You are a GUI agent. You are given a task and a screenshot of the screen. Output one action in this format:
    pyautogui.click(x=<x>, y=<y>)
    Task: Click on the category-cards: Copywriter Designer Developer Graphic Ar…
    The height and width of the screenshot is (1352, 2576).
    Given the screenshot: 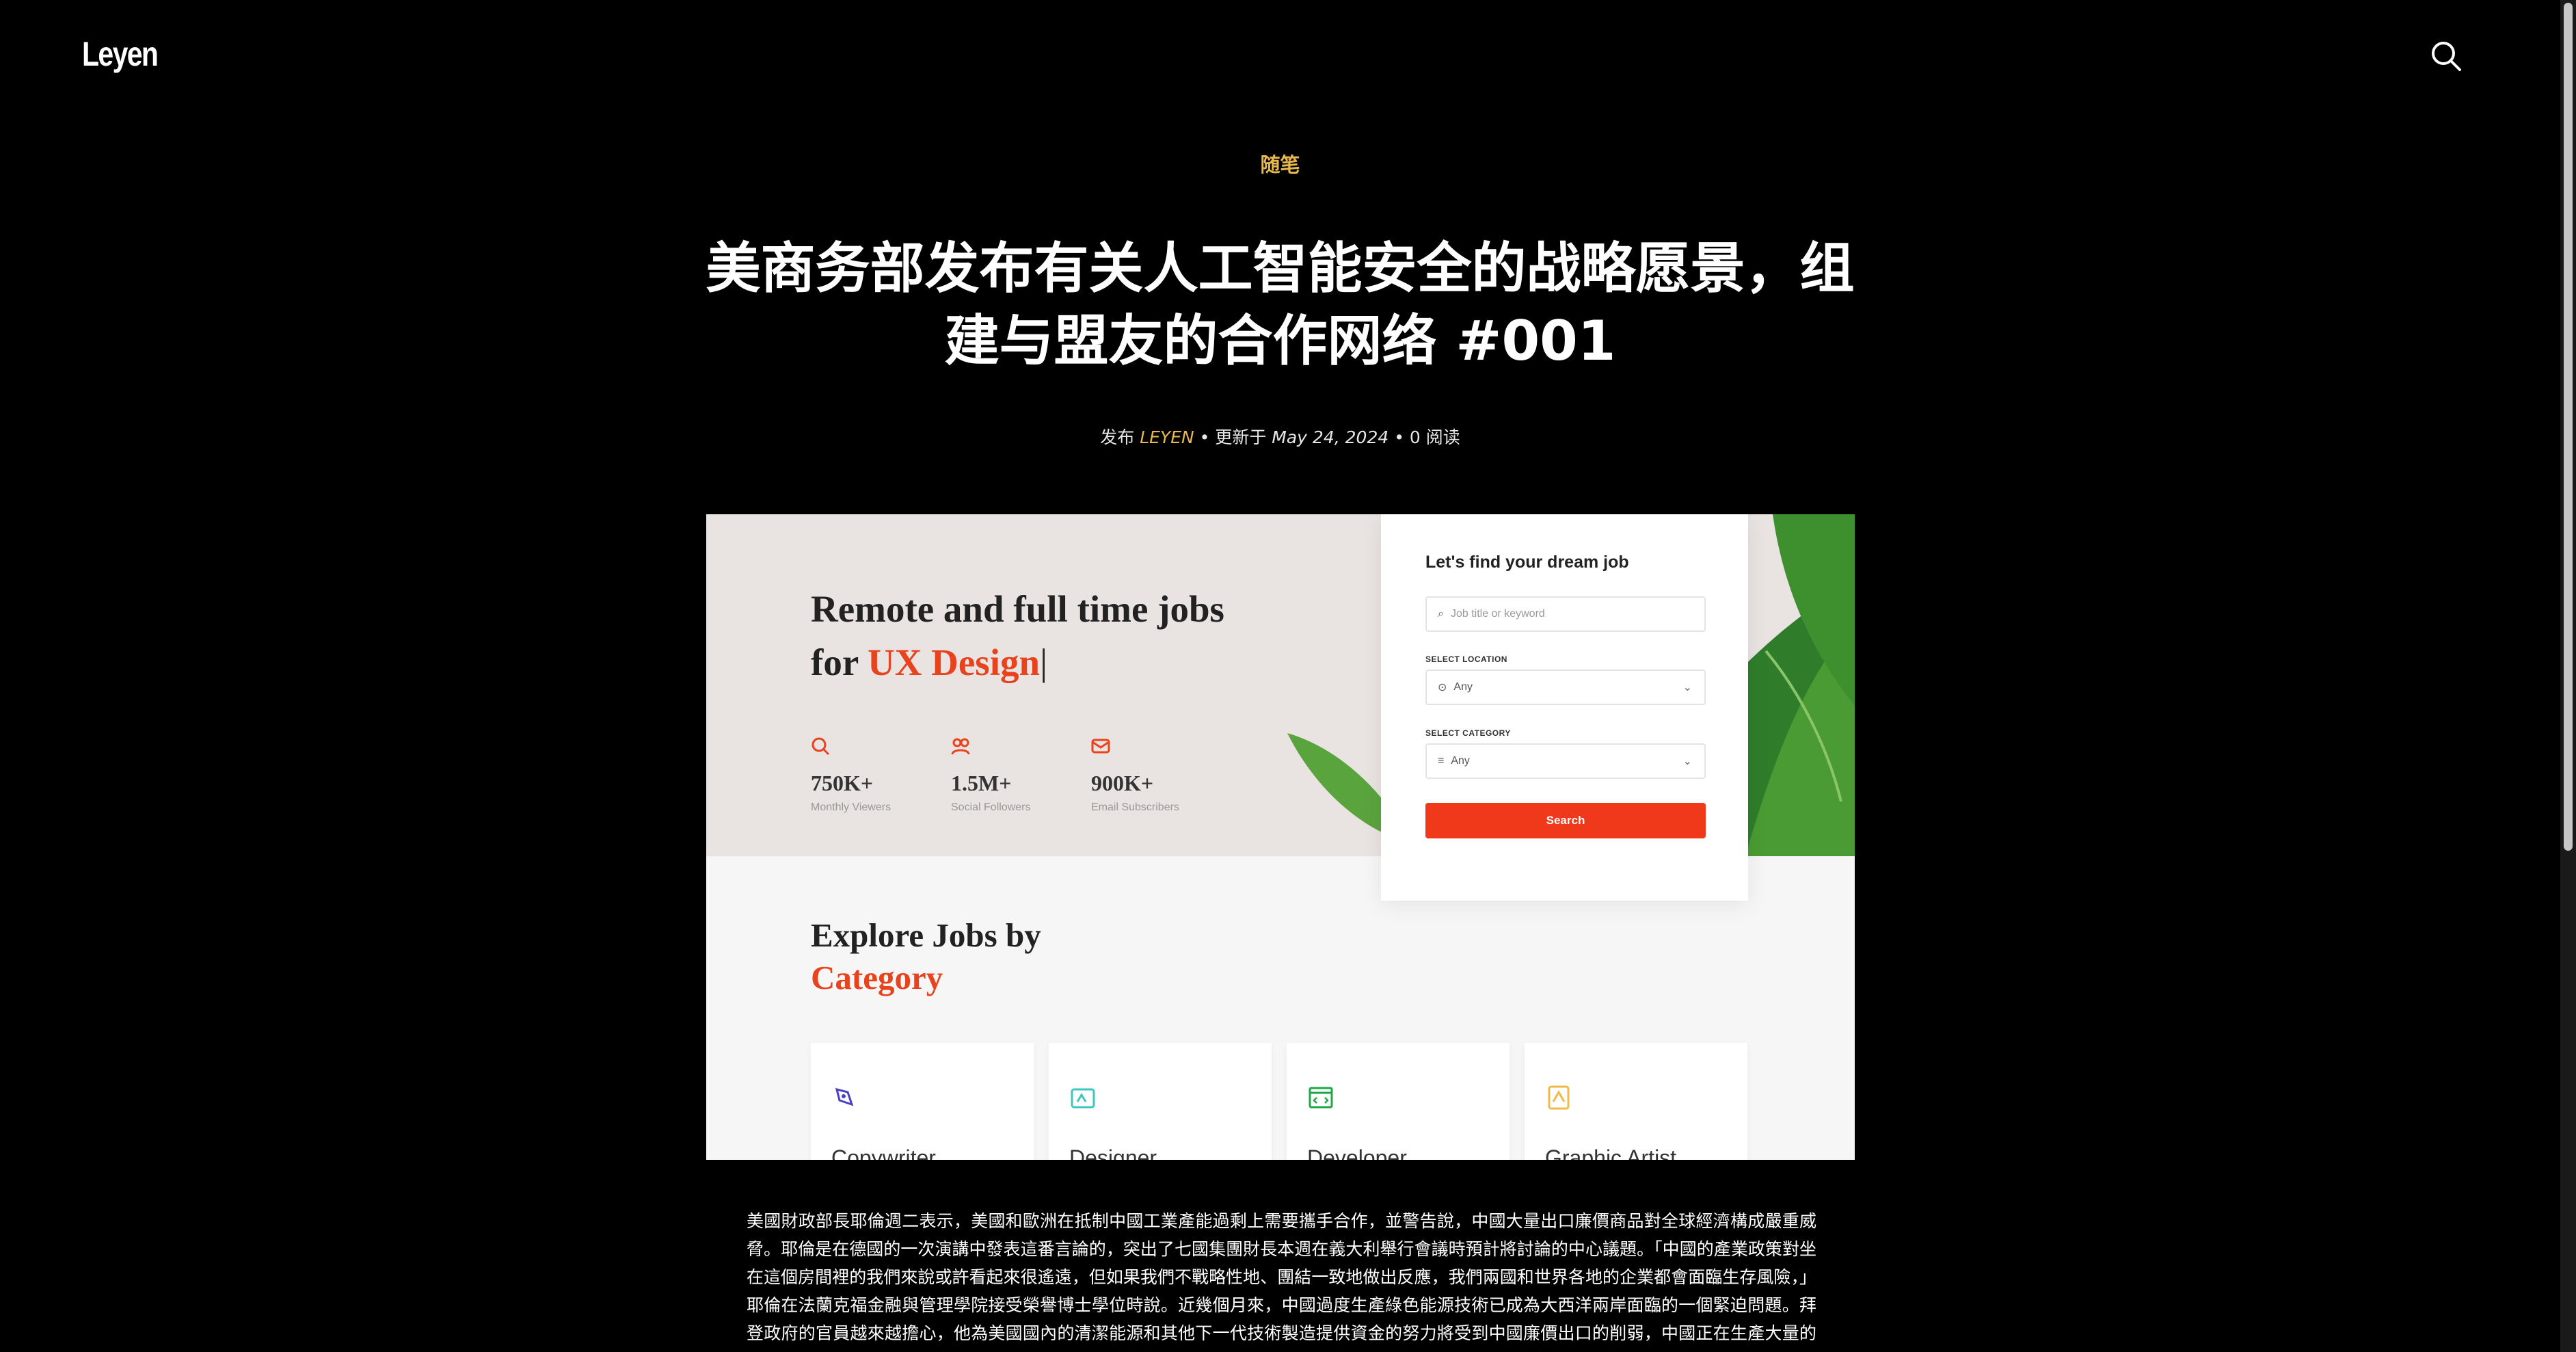 What is the action you would take?
    pyautogui.click(x=1279, y=1101)
    